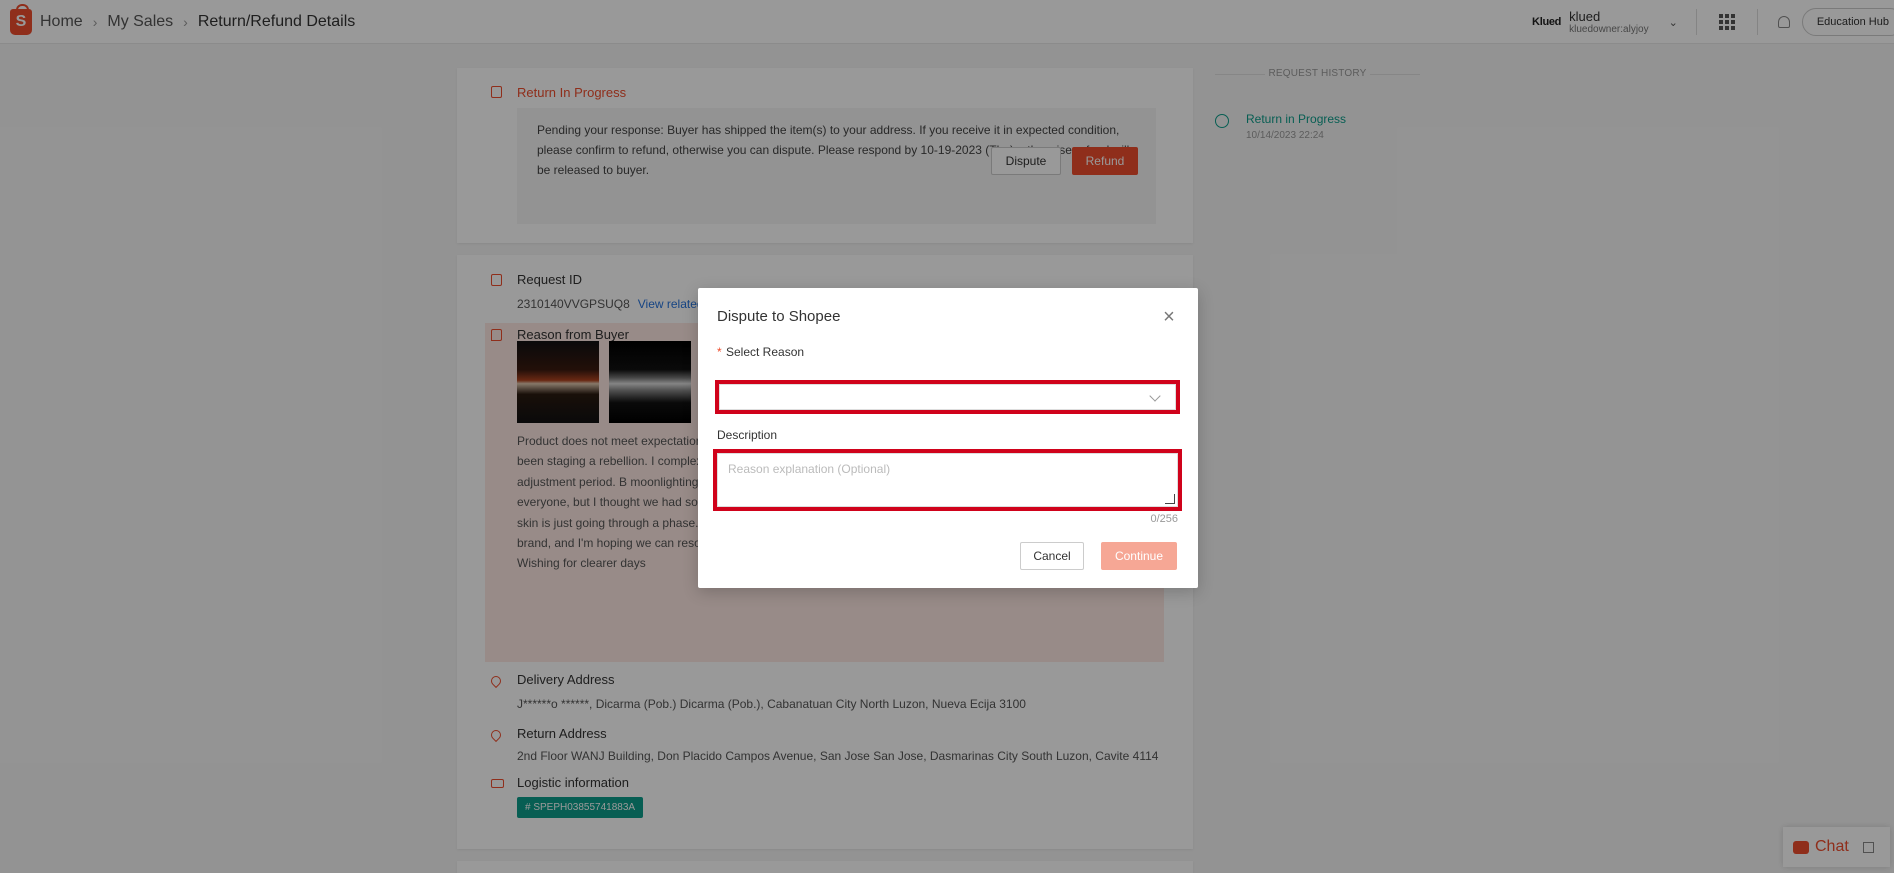 The width and height of the screenshot is (1894, 873). I want to click on continue-button: Continue, so click(1139, 556).